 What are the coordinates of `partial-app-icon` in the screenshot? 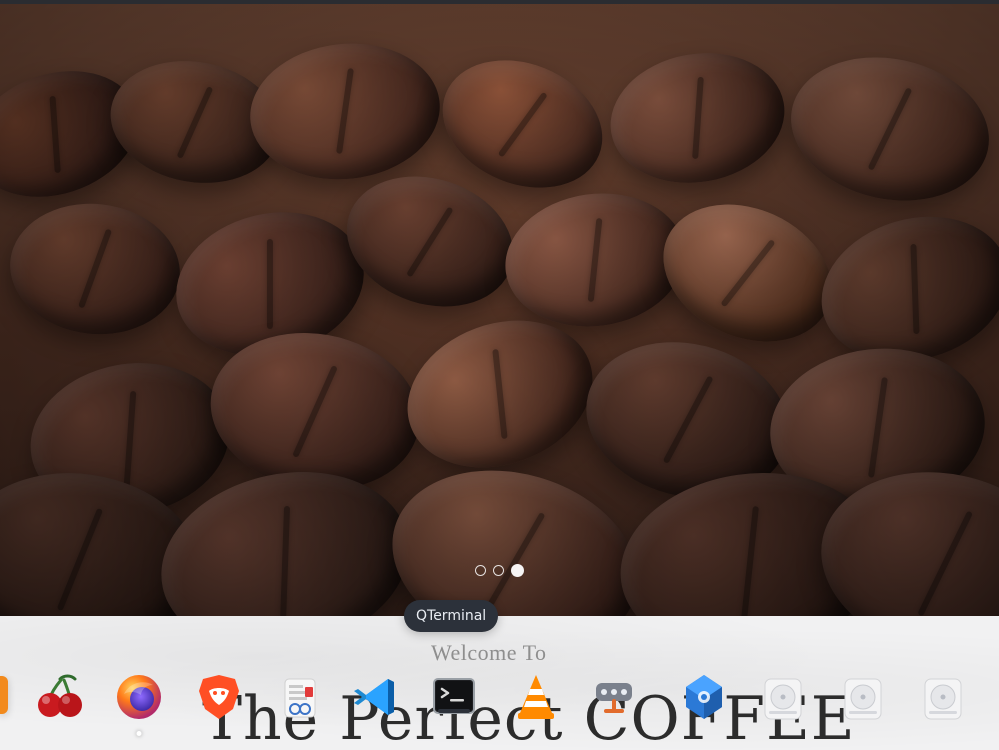 It's located at (4, 695).